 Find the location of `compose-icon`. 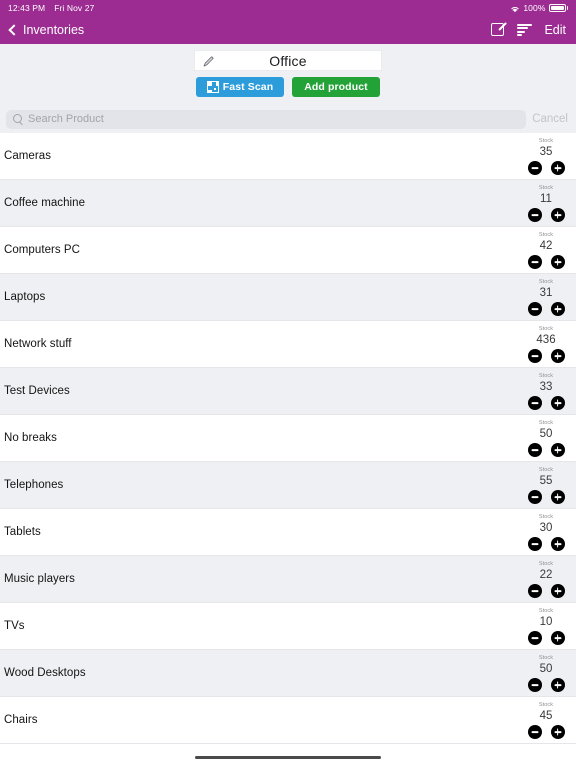

compose-icon is located at coordinates (499, 29).